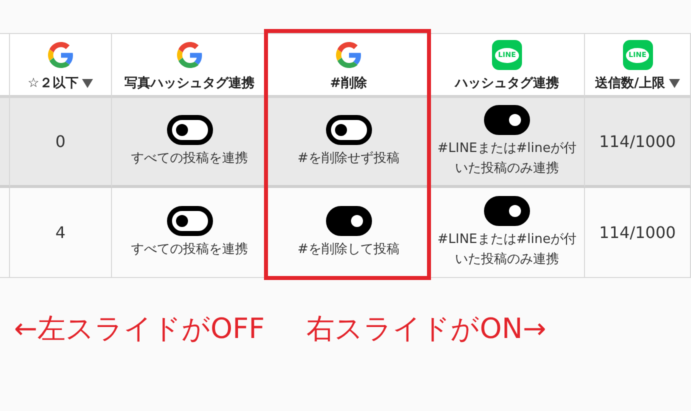 The height and width of the screenshot is (411, 691). What do you see at coordinates (60, 141) in the screenshot?
I see `table-cell-text: 0` at bounding box center [60, 141].